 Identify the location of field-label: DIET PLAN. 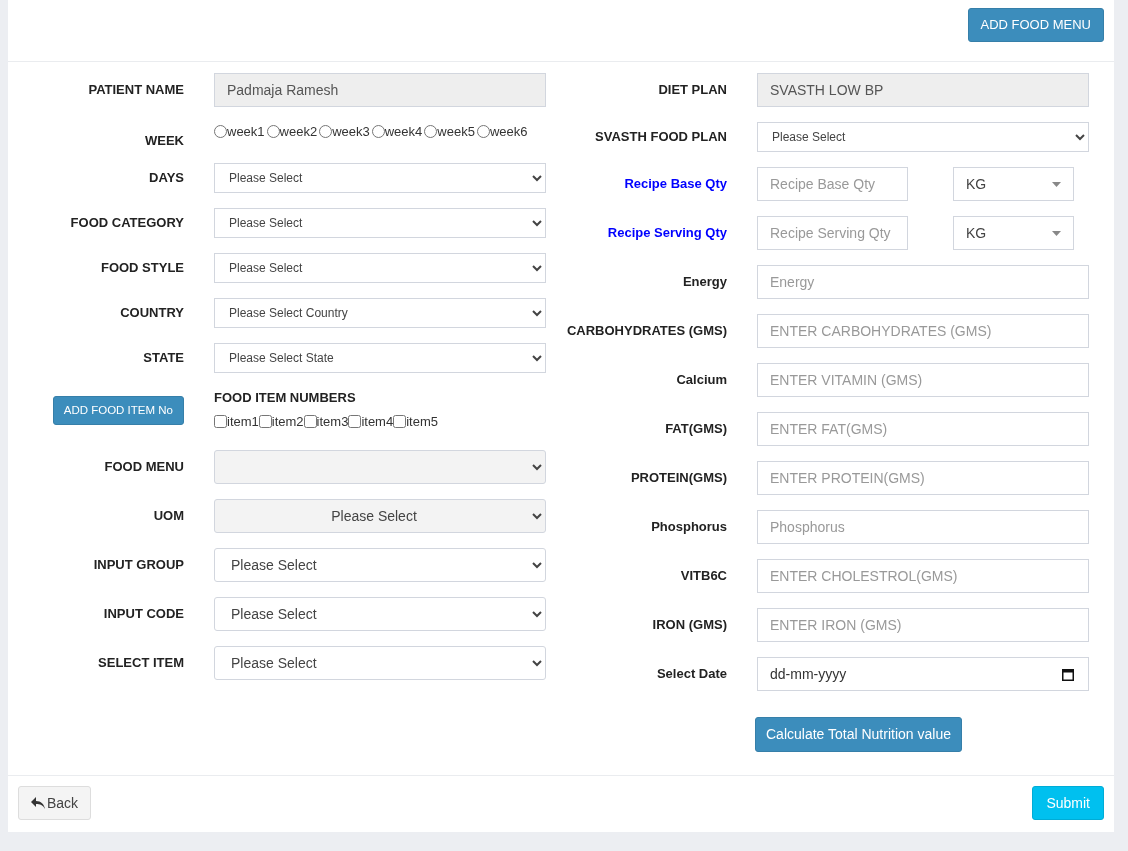
(692, 90).